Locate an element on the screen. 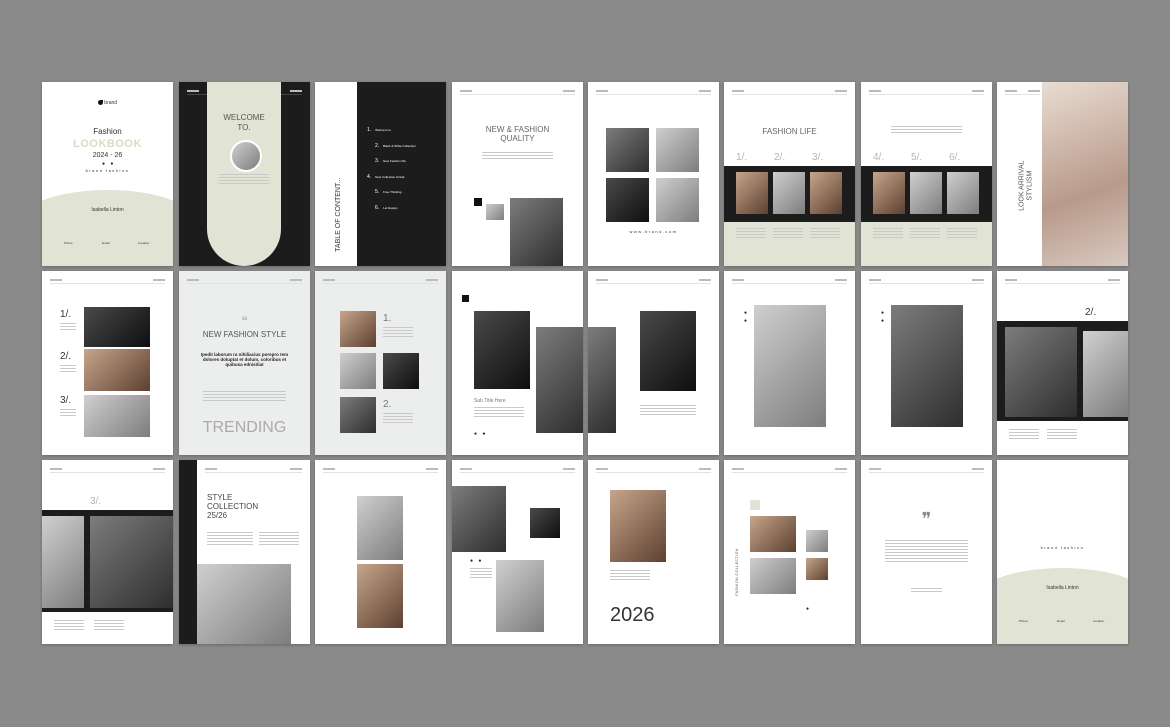 The height and width of the screenshot is (727, 1170). welcome-body is located at coordinates (244, 180).